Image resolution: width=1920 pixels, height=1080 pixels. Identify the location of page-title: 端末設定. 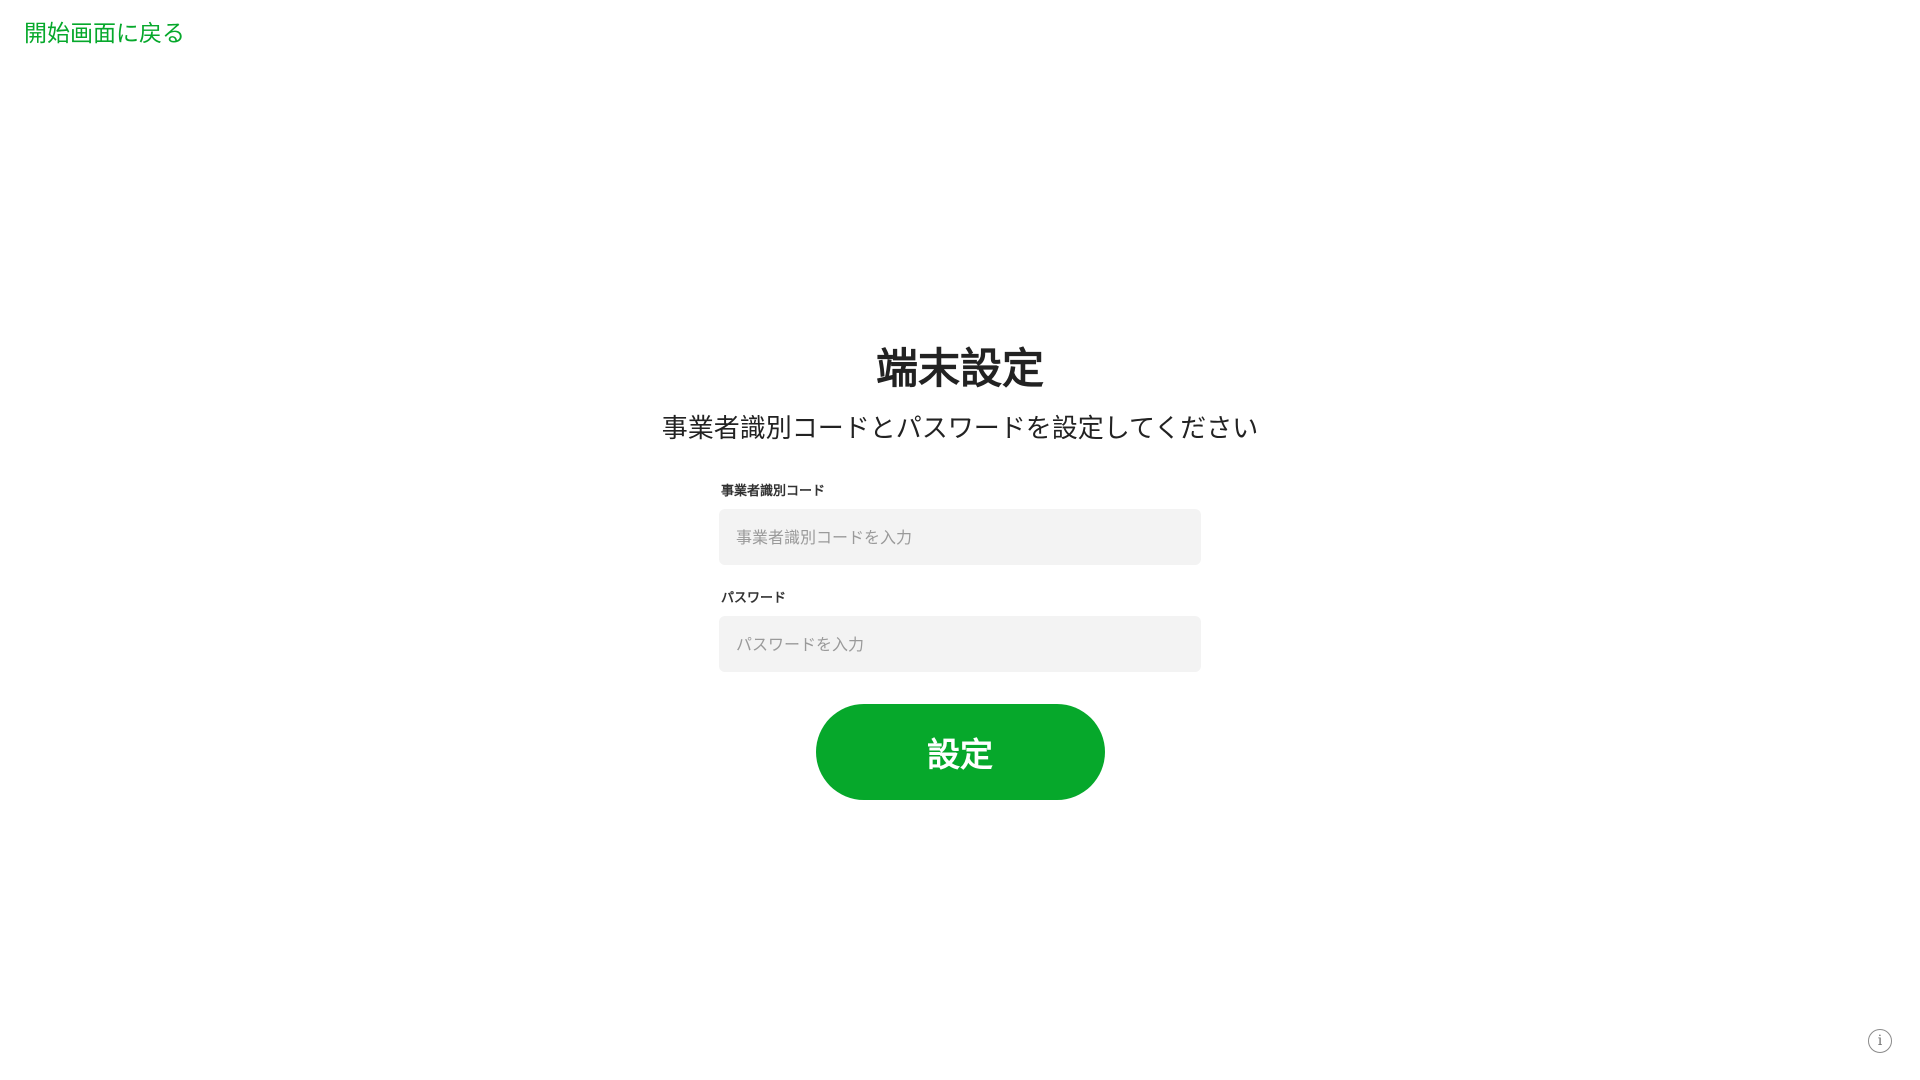
(959, 368).